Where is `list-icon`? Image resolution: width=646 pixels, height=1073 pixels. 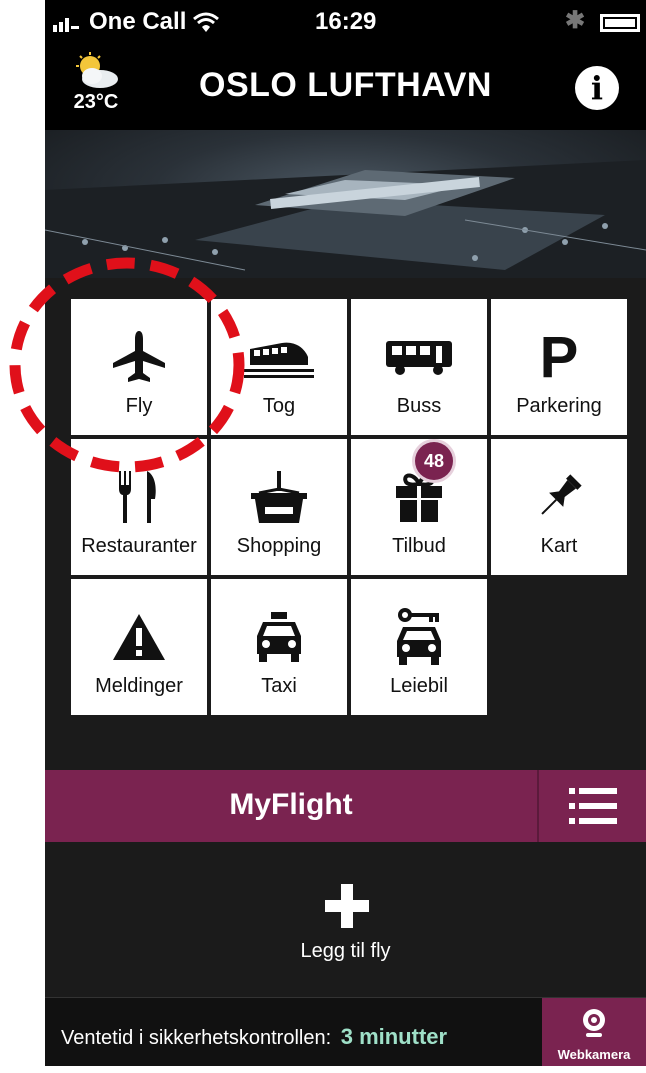
list-icon is located at coordinates (592, 806).